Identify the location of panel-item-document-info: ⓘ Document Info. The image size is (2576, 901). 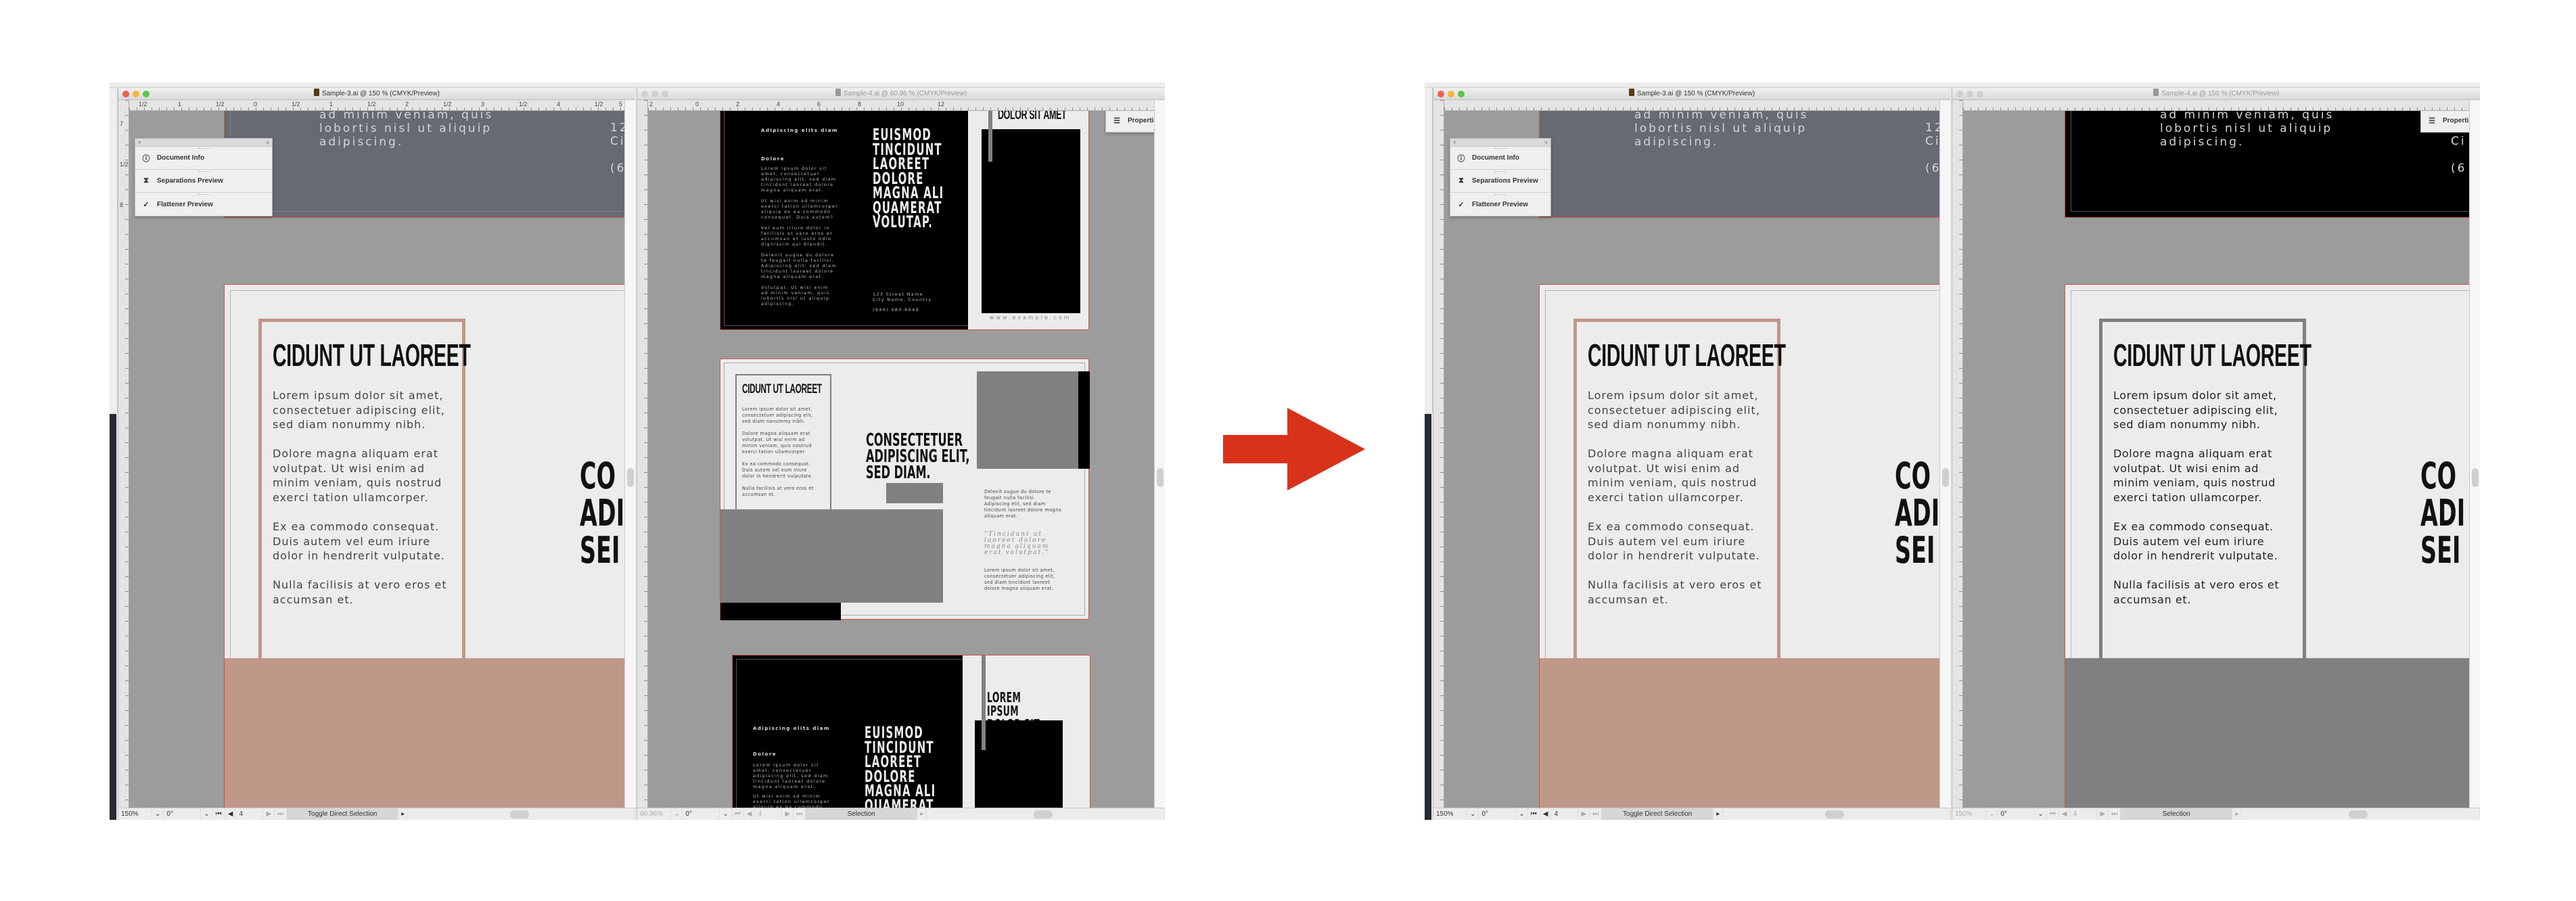
(203, 158).